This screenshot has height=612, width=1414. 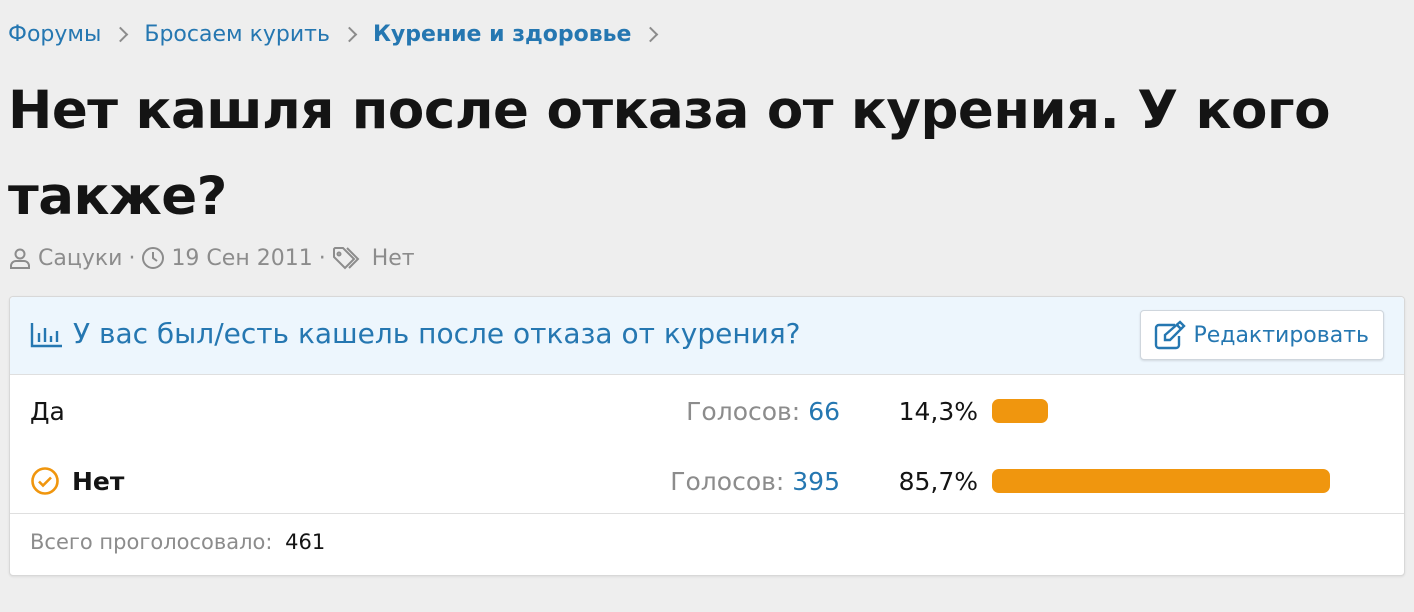 I want to click on breadcrumb: Форумы Бросаем курить Курение и здоровье, so click(x=341, y=34).